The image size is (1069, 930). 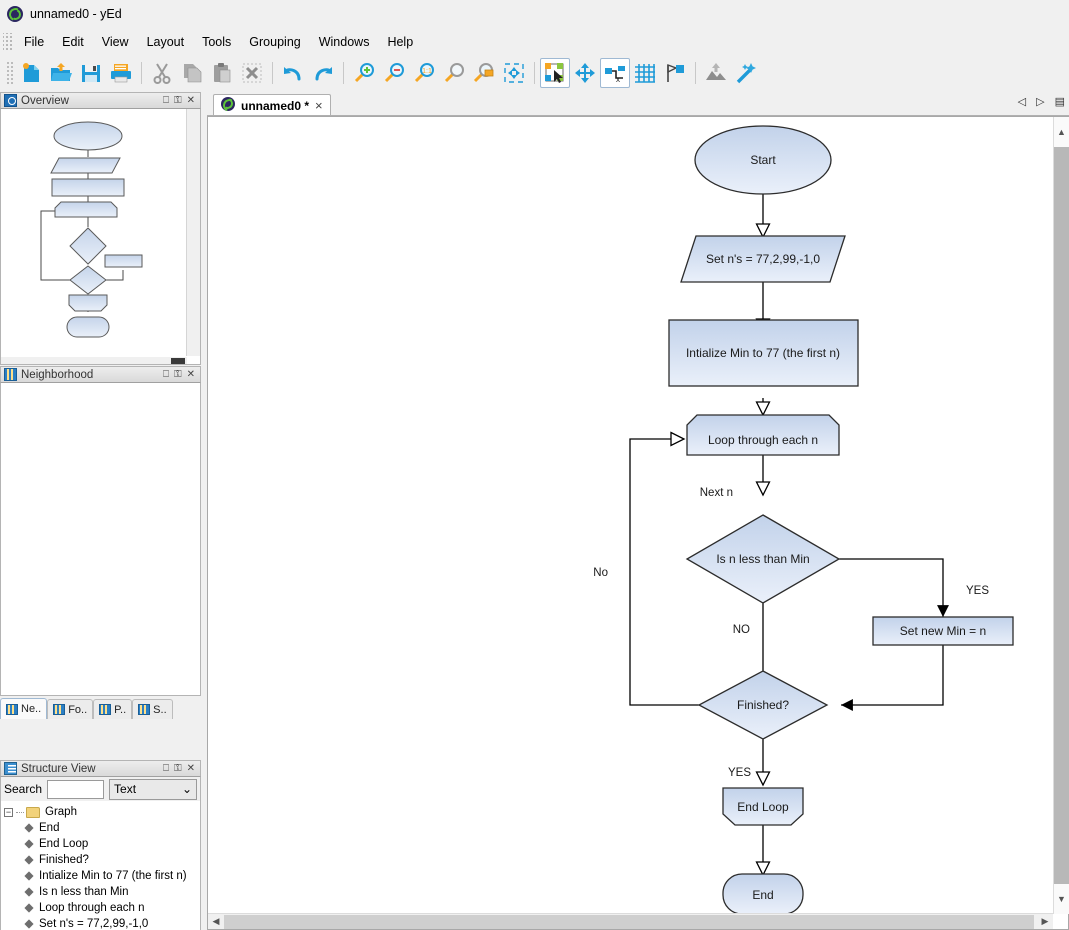 I want to click on fit-content-icon, so click(x=484, y=73).